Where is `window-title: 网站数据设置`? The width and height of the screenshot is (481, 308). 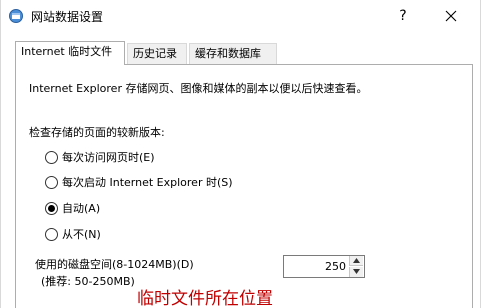
window-title: 网站数据设置 is located at coordinates (67, 17).